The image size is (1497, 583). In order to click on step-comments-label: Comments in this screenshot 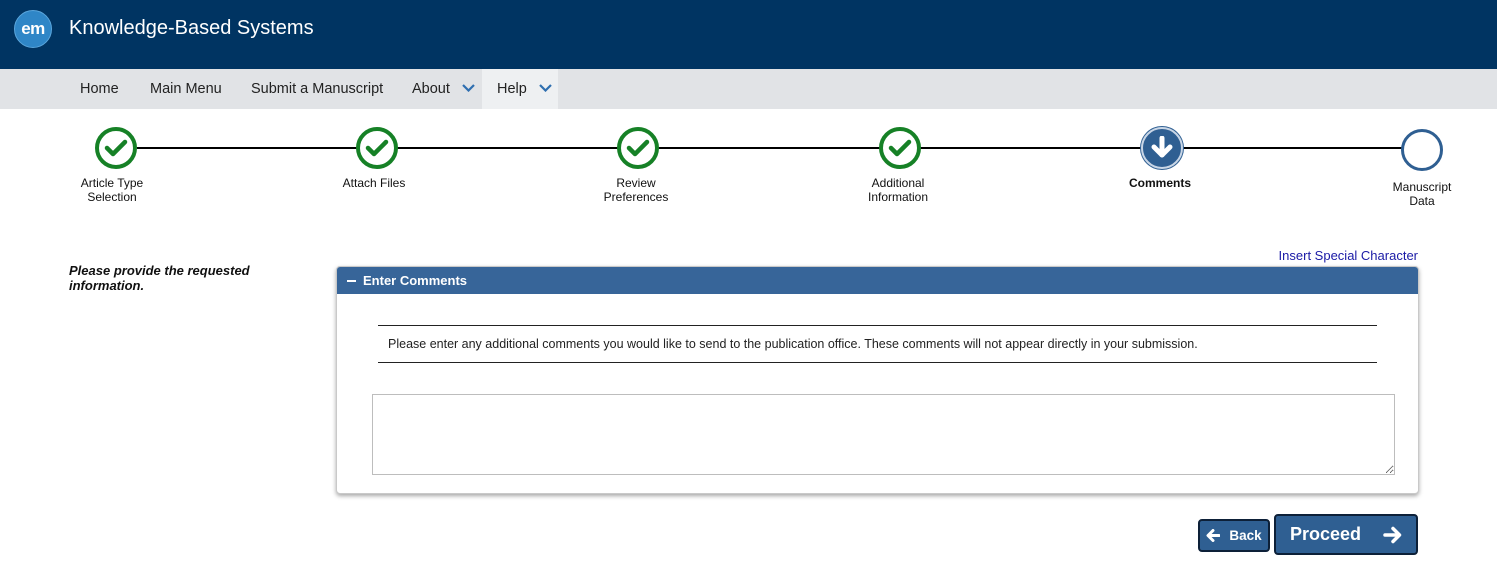, I will do `click(1160, 183)`.